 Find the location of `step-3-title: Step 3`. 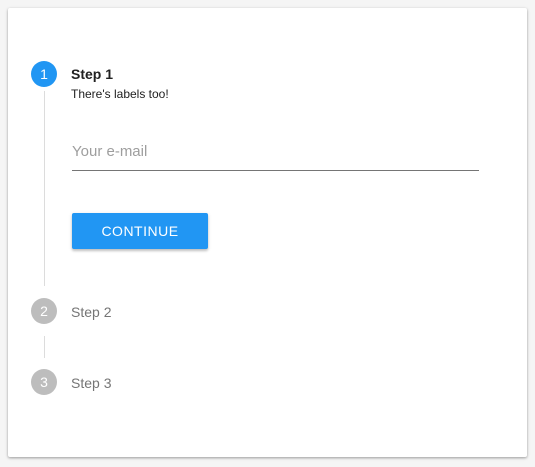

step-3-title: Step 3 is located at coordinates (91, 383).